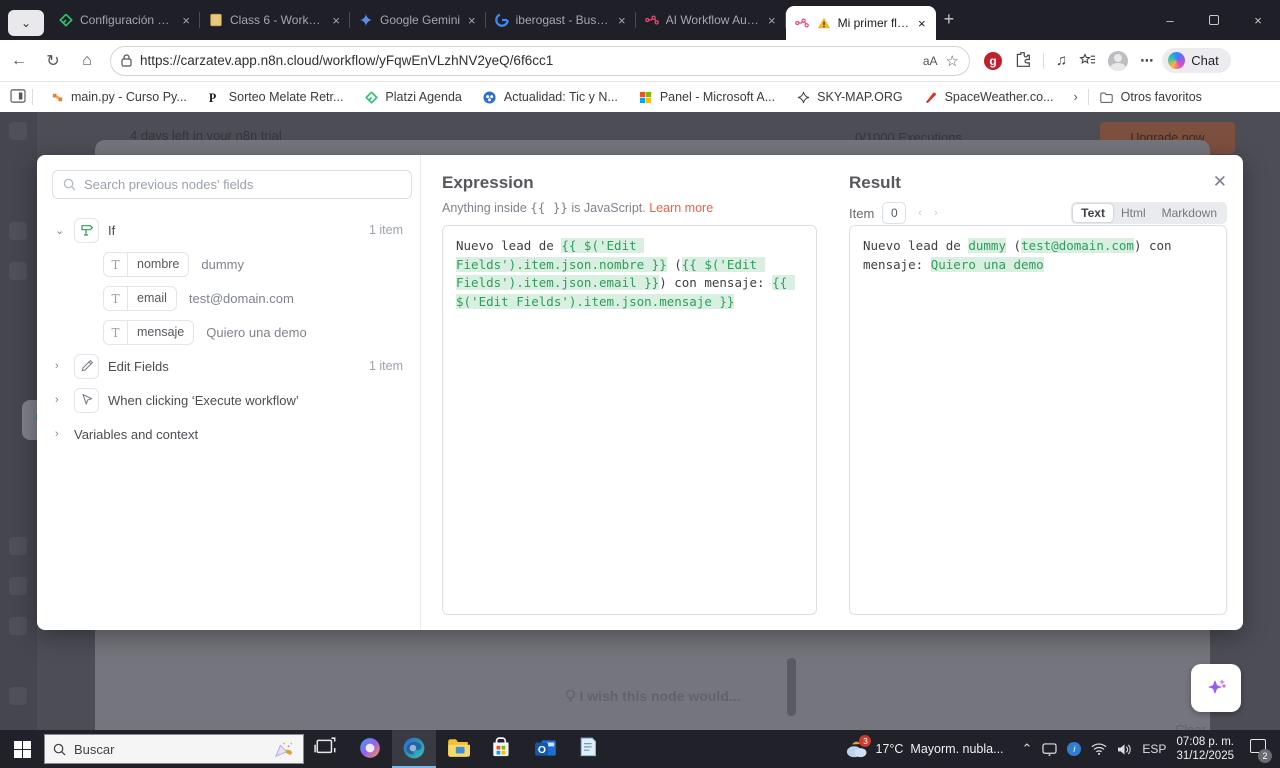  I want to click on taskbar-search-placeholder: Buscar, so click(94, 749).